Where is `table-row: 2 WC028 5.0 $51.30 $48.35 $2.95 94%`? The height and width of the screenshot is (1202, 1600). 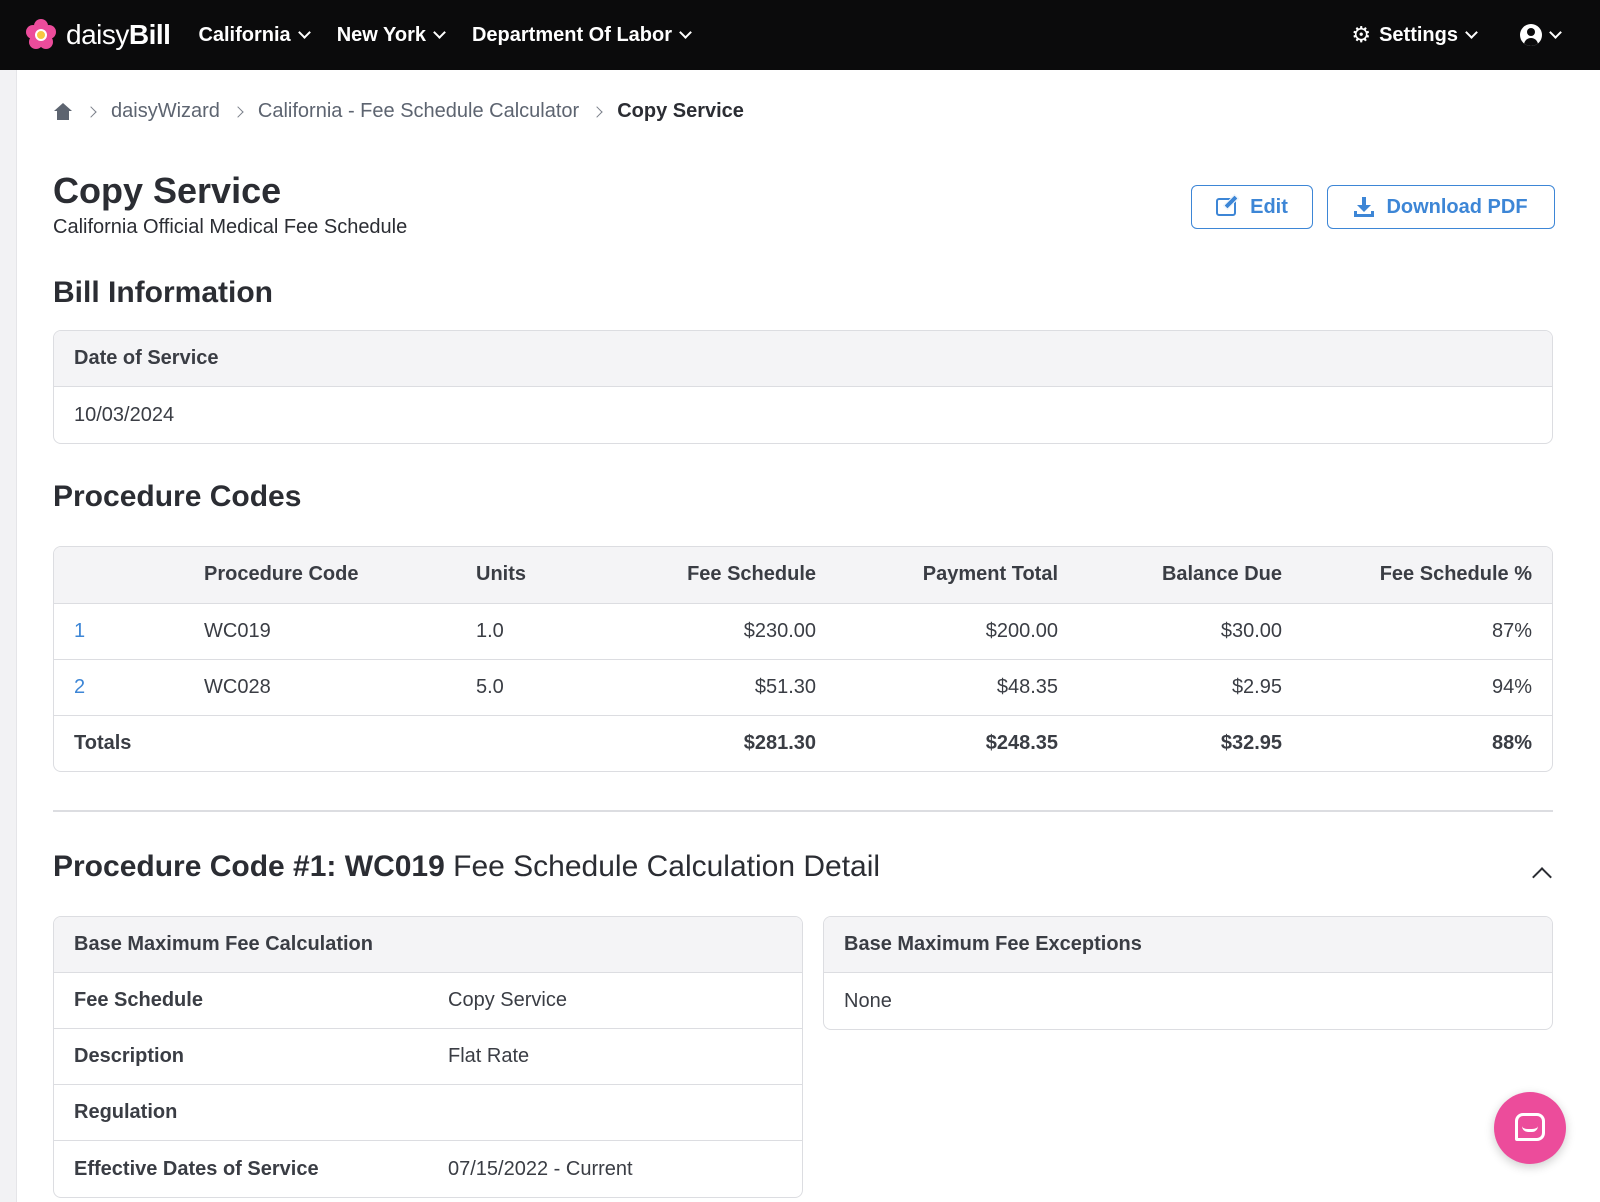 table-row: 2 WC028 5.0 $51.30 $48.35 $2.95 94% is located at coordinates (803, 687).